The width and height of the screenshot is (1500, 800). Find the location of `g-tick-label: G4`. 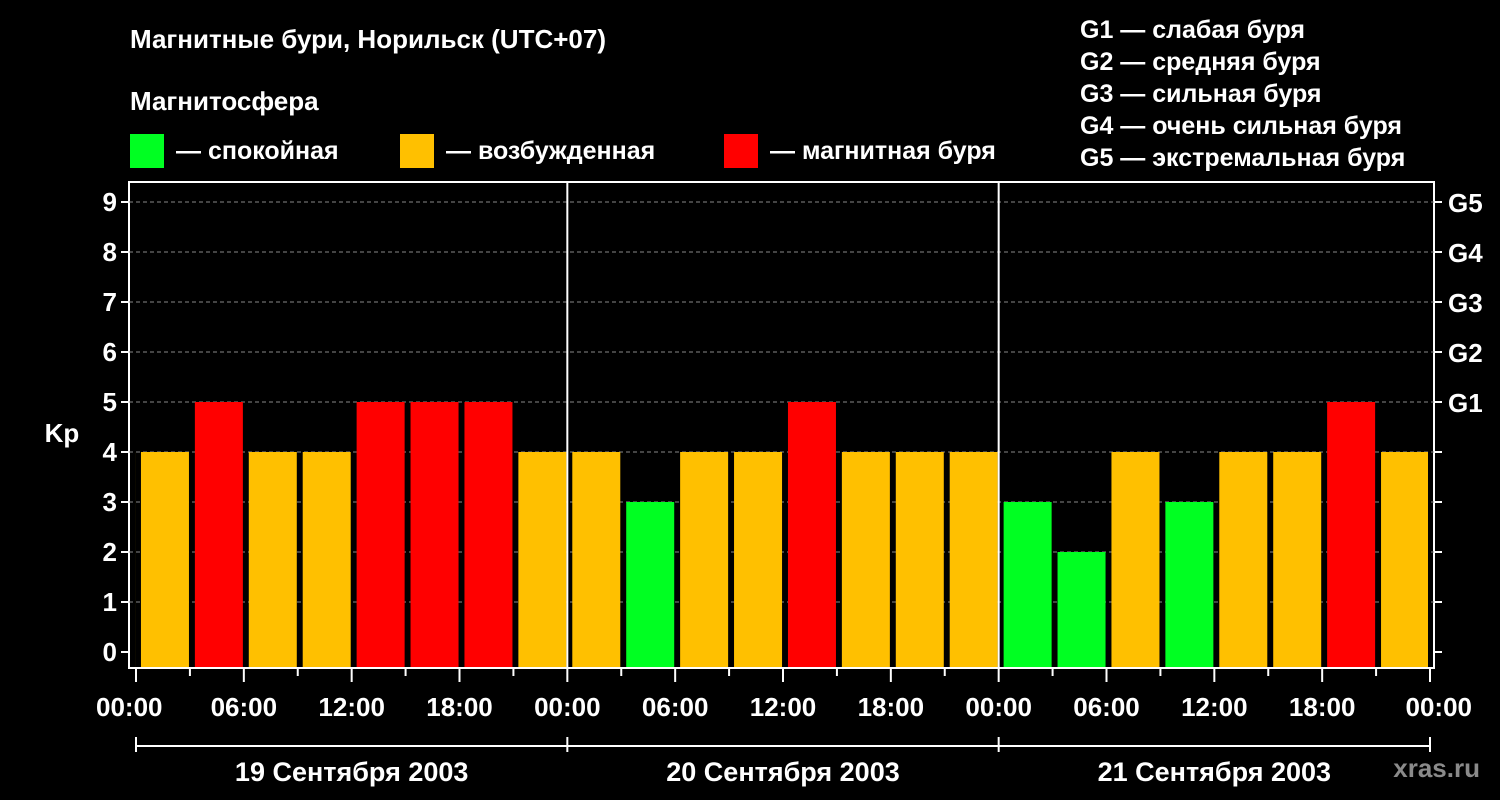

g-tick-label: G4 is located at coordinates (1465, 253).